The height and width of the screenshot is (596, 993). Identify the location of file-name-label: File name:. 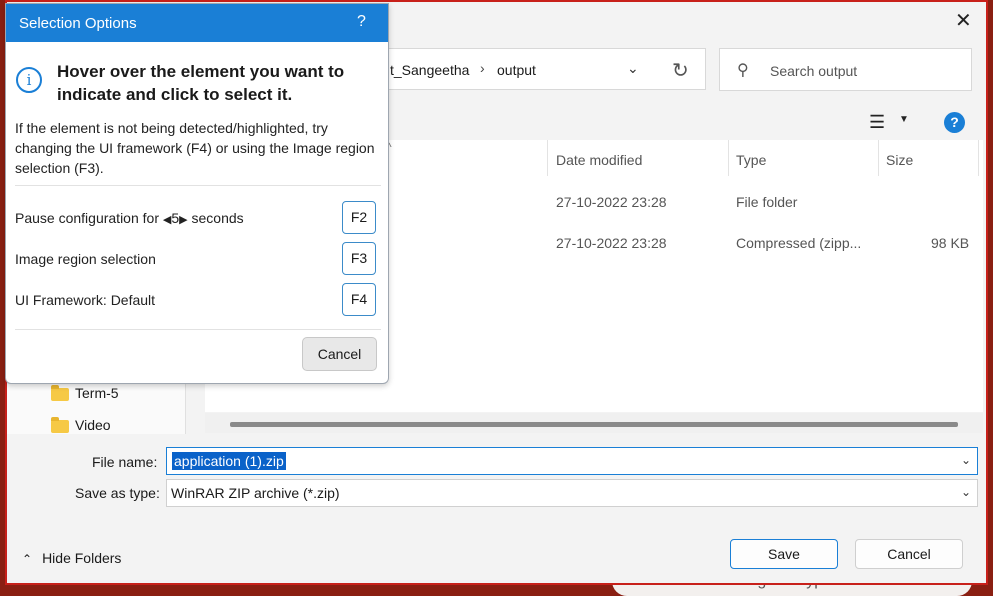
(125, 462).